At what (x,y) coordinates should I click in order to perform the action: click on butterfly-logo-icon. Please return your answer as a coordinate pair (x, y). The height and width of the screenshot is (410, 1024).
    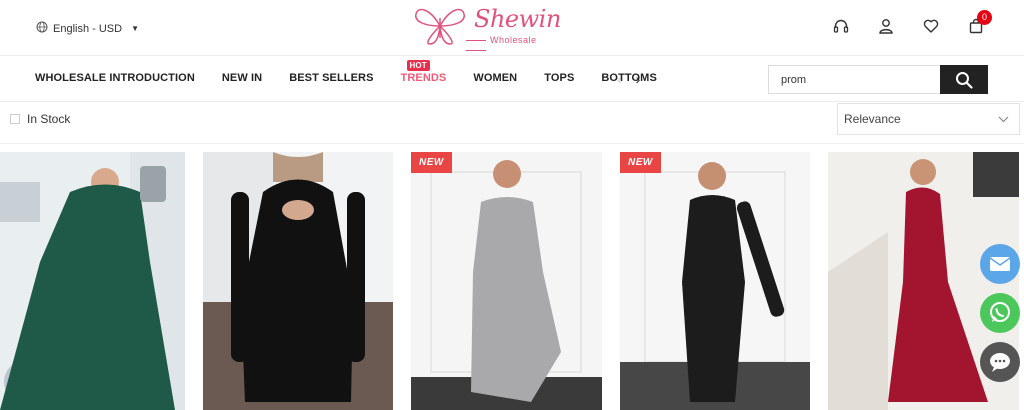
    Looking at the image, I should click on (440, 26).